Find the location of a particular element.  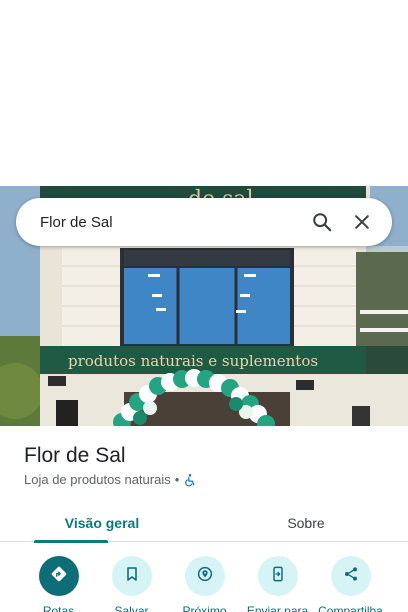

tab-bar: Visão geral Sobre is located at coordinates (204, 523).